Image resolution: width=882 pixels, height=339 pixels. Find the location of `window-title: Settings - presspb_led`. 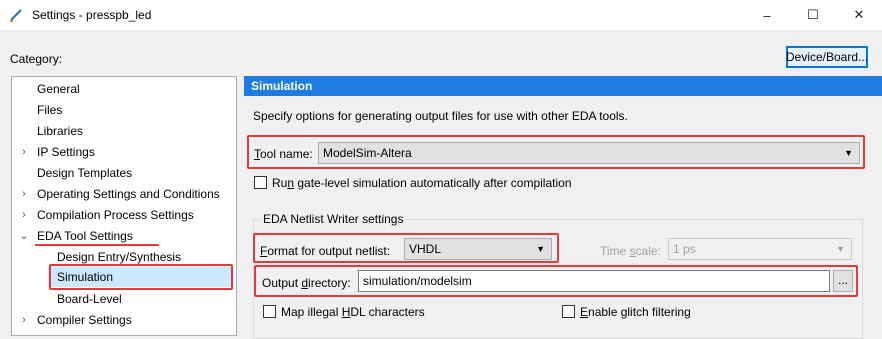

window-title: Settings - presspb_led is located at coordinates (92, 15).